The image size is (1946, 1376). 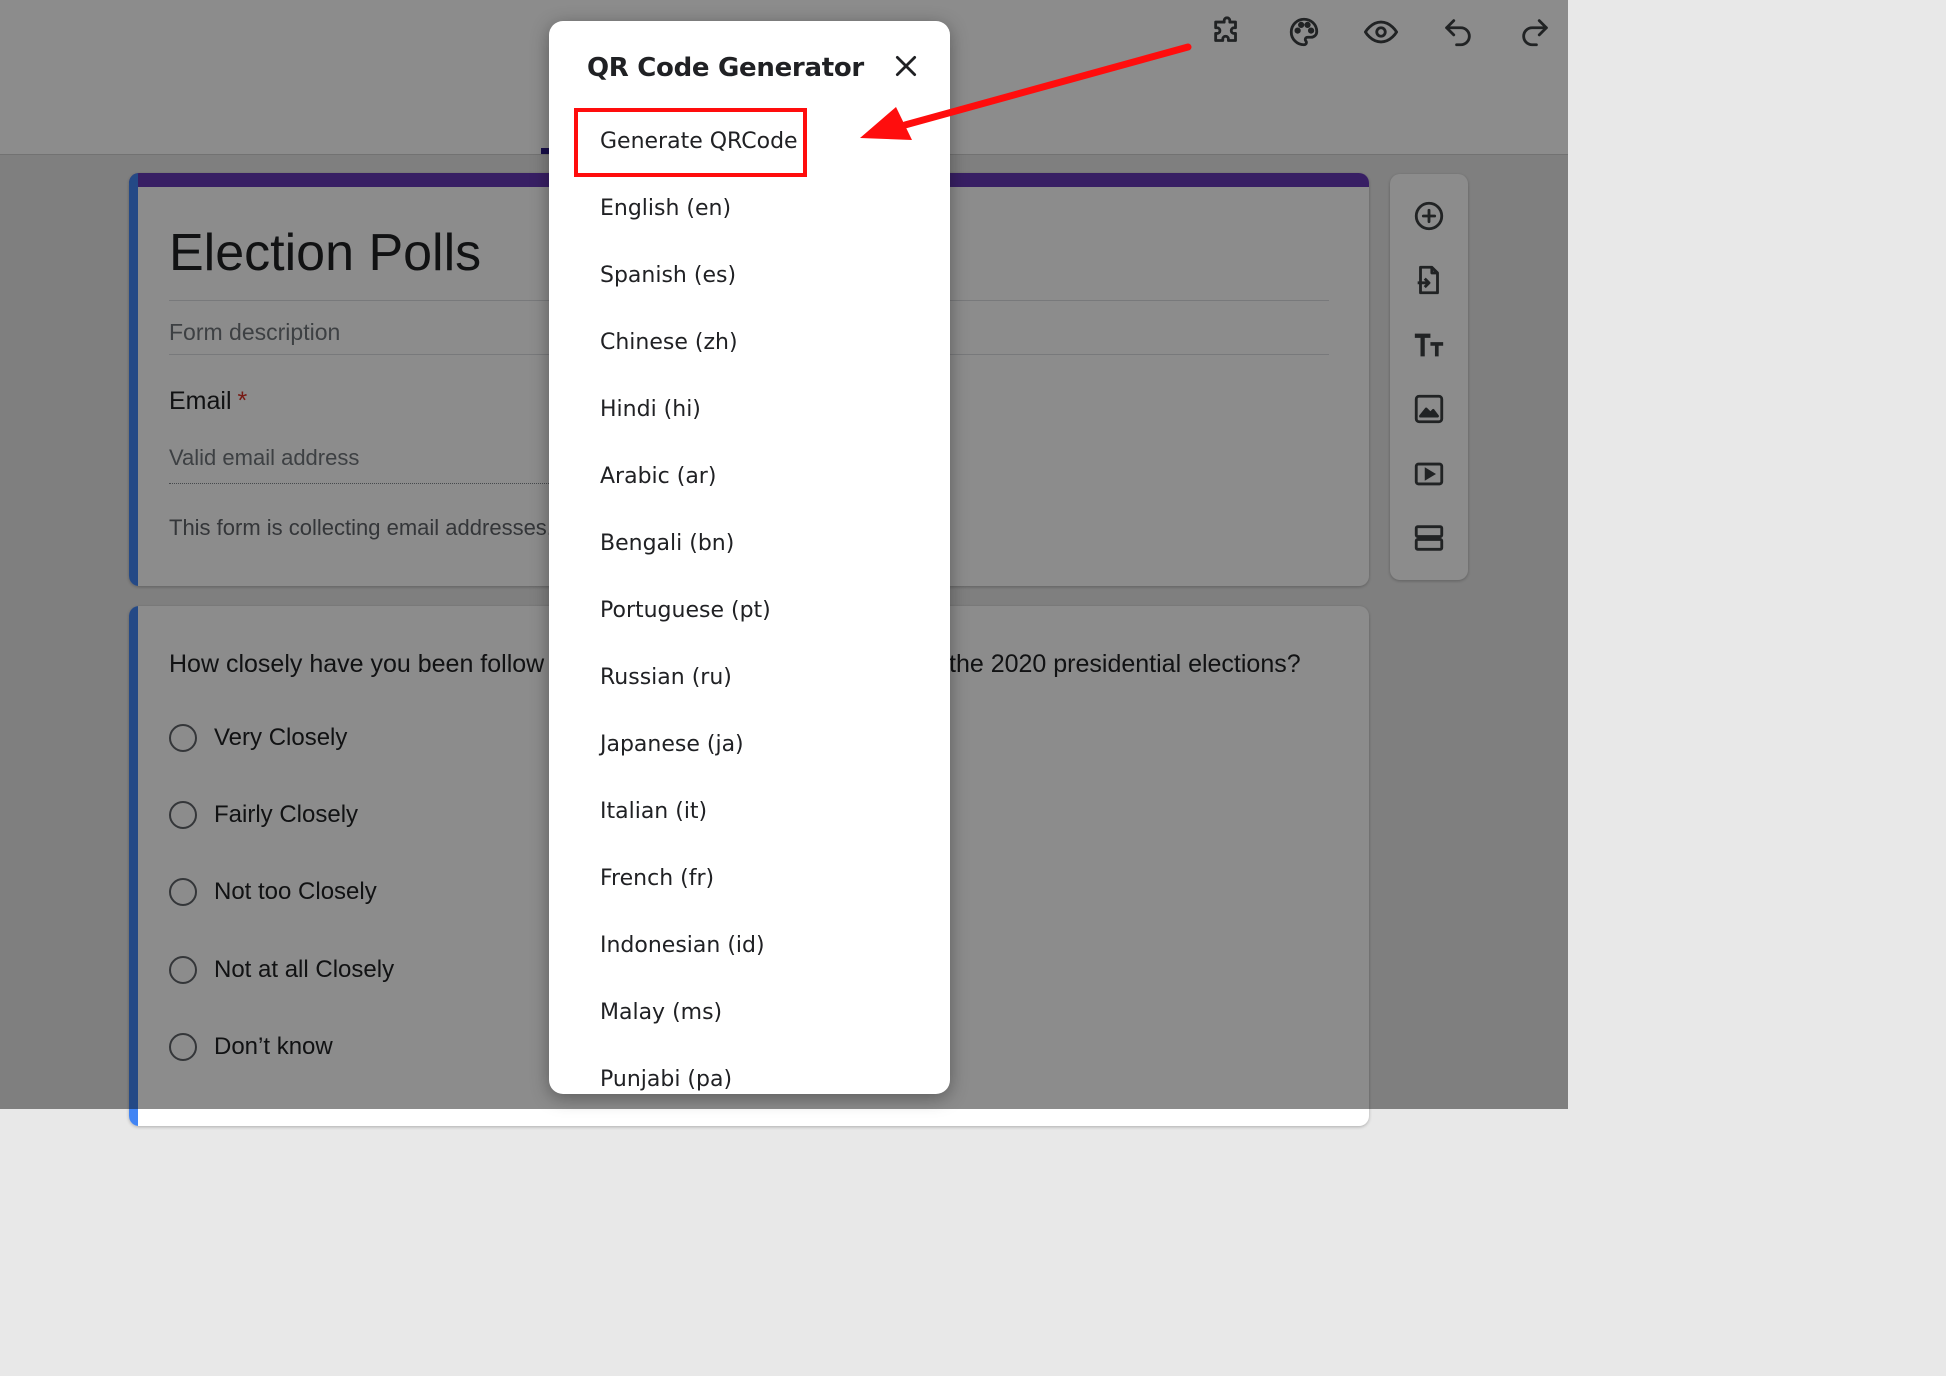 I want to click on language-option: Japanese (ja), so click(x=672, y=744).